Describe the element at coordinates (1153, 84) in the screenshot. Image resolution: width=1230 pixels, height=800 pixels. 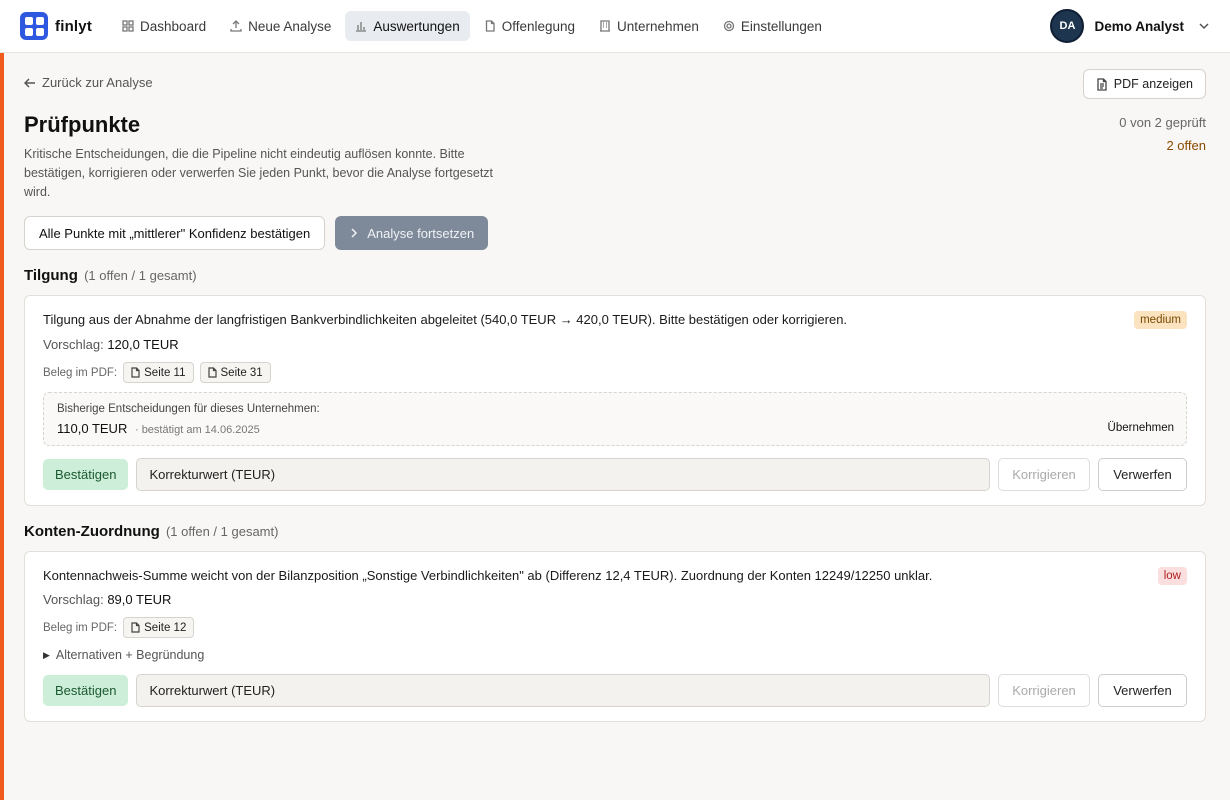
I see `pdf-view-label: PDF anzeigen` at that location.